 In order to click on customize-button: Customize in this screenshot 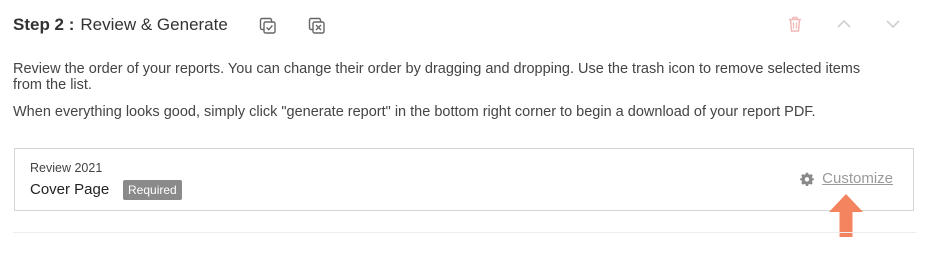, I will do `click(846, 178)`.